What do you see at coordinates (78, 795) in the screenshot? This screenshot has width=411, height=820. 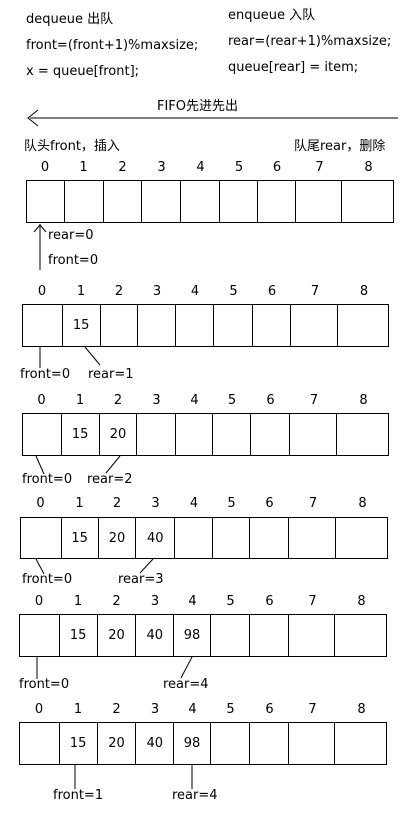 I see `front-pointer-label: front=1` at bounding box center [78, 795].